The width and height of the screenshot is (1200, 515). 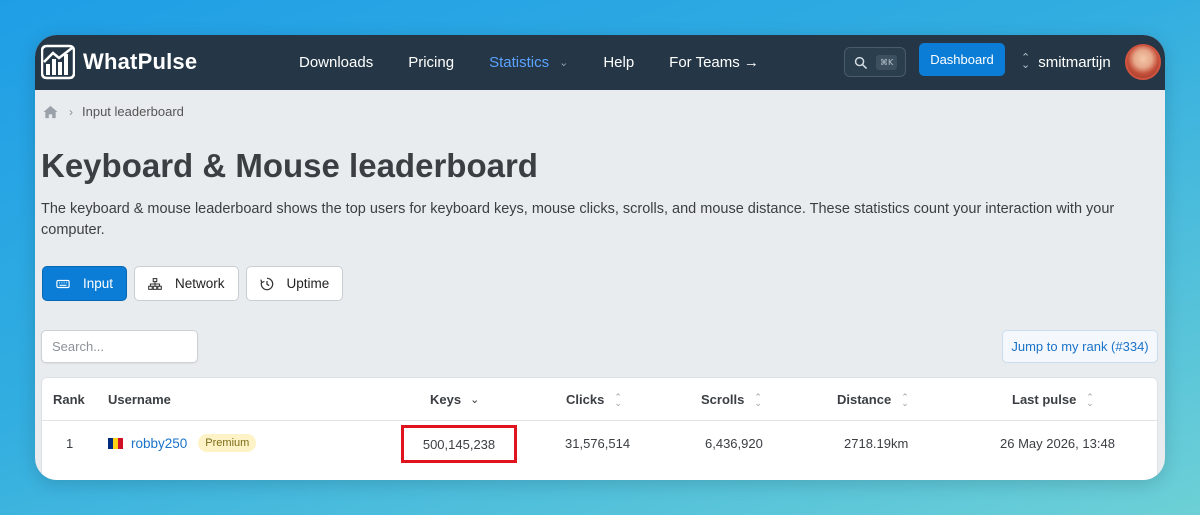 I want to click on column-rank: Rank, so click(x=69, y=399).